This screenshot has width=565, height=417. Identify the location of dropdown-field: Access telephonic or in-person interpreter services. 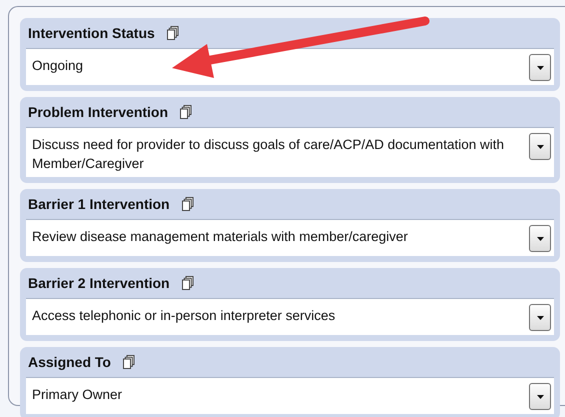
(290, 316).